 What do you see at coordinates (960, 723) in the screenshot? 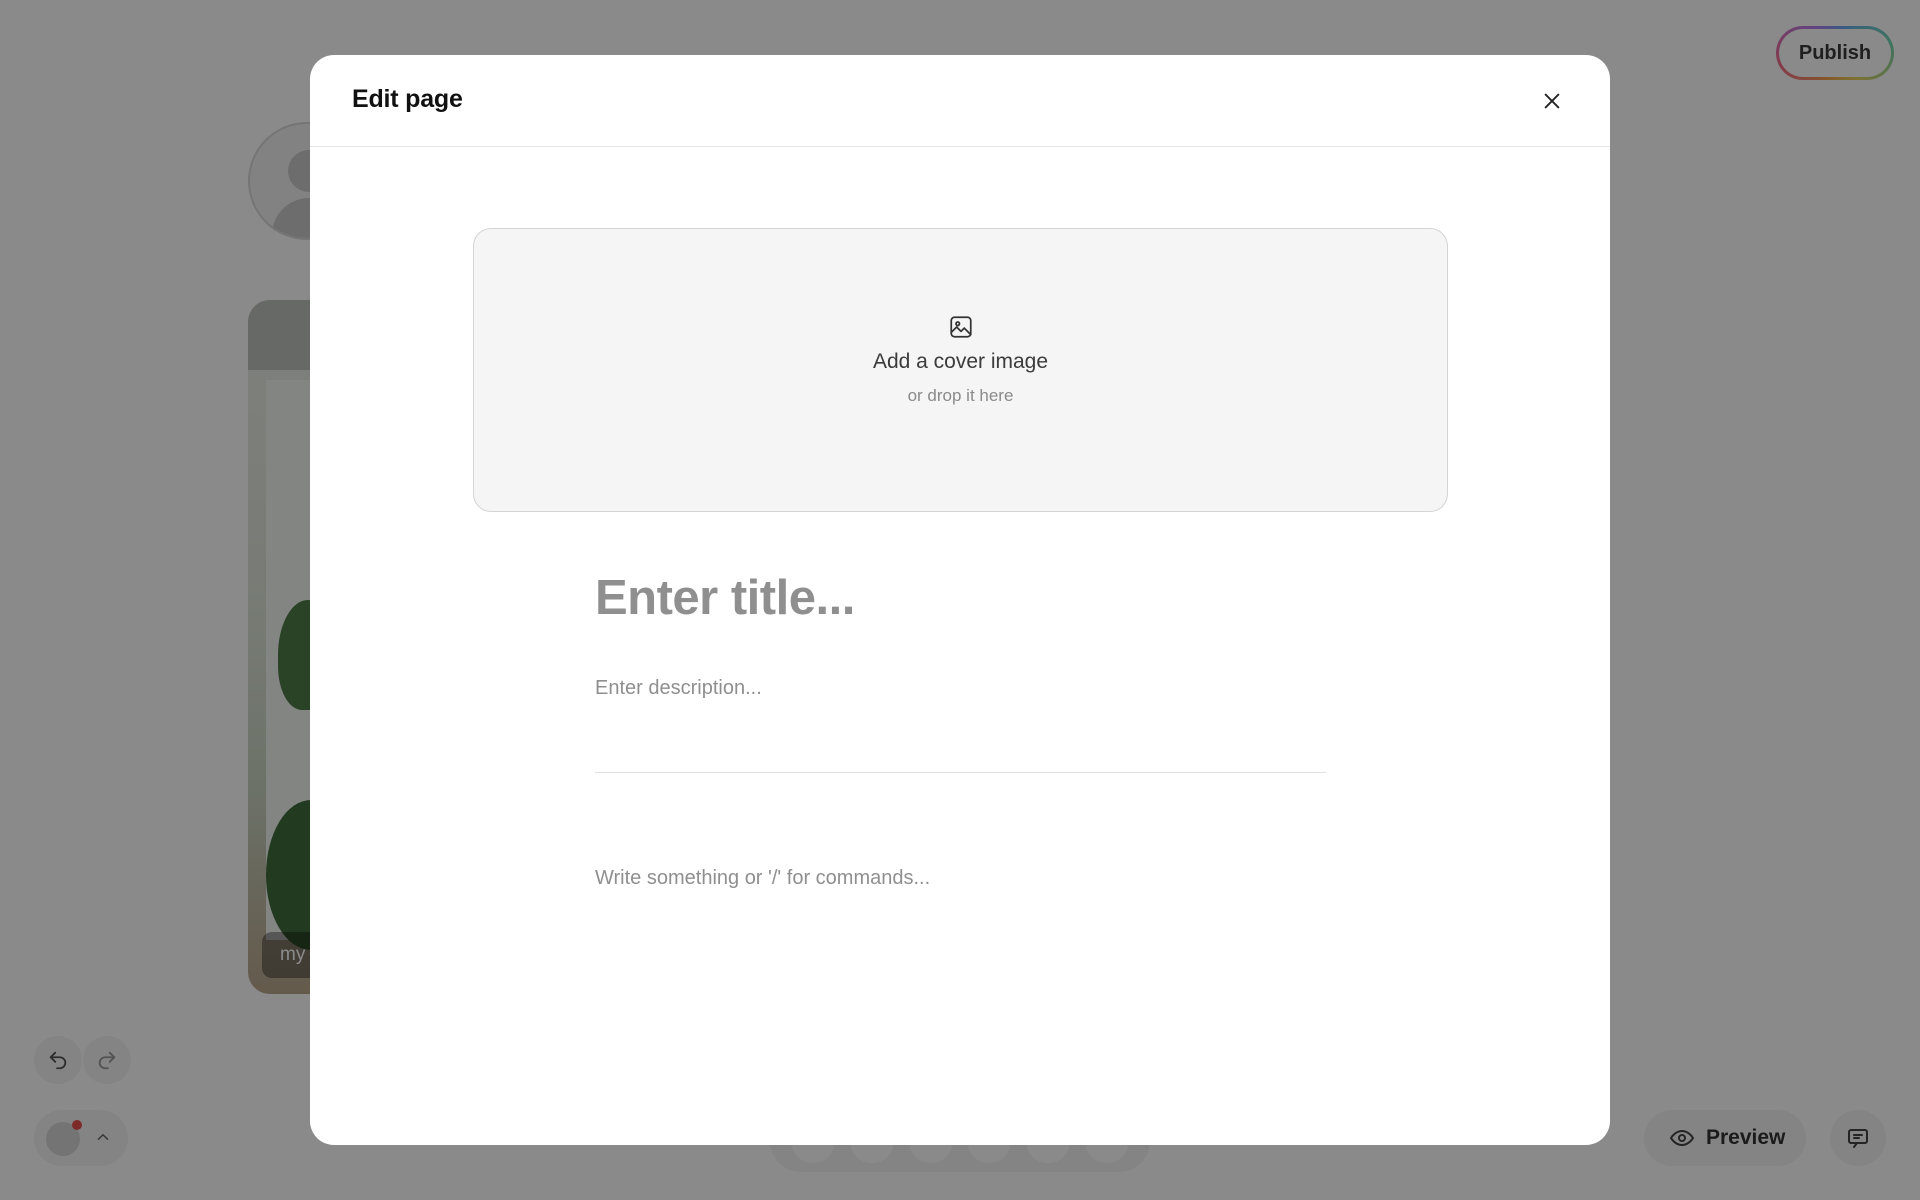
I see `description-input` at bounding box center [960, 723].